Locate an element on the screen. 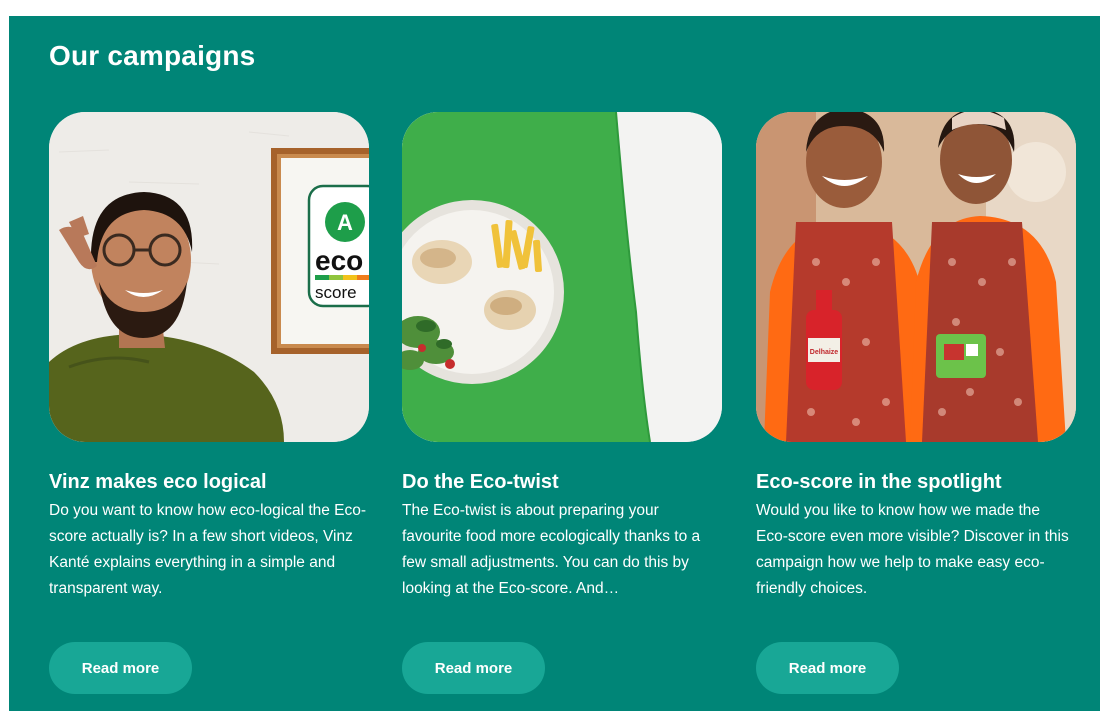 The image size is (1100, 711). poster-eco-text: eco is located at coordinates (339, 260).